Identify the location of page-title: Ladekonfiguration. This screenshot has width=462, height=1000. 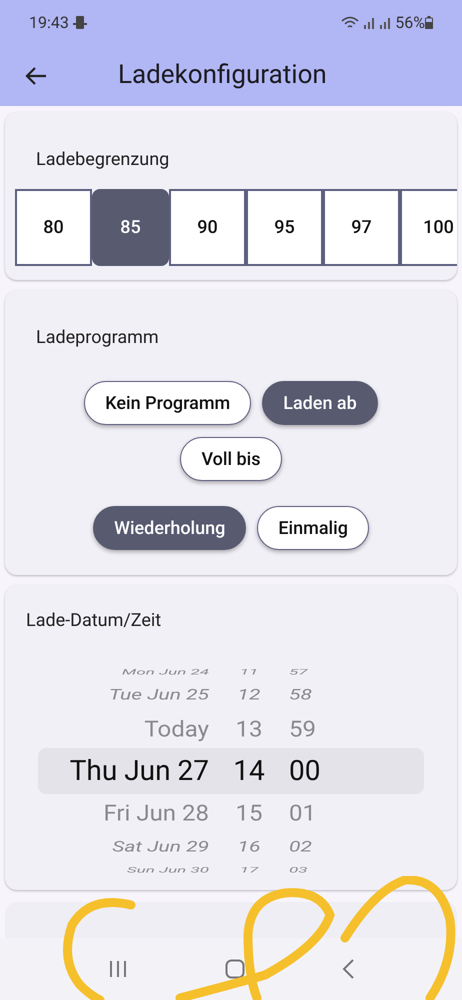
(222, 75).